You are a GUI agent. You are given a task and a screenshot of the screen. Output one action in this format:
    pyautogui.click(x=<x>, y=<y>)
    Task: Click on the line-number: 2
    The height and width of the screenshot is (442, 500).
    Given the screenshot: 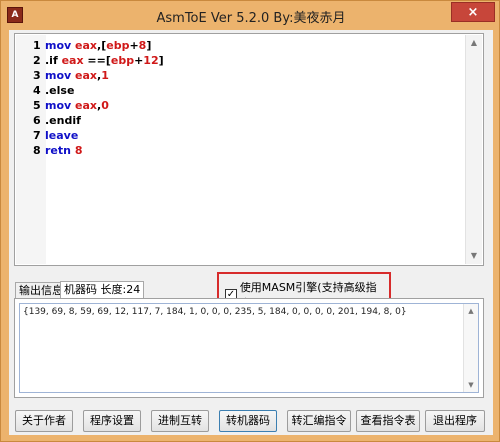 What is the action you would take?
    pyautogui.click(x=37, y=60)
    